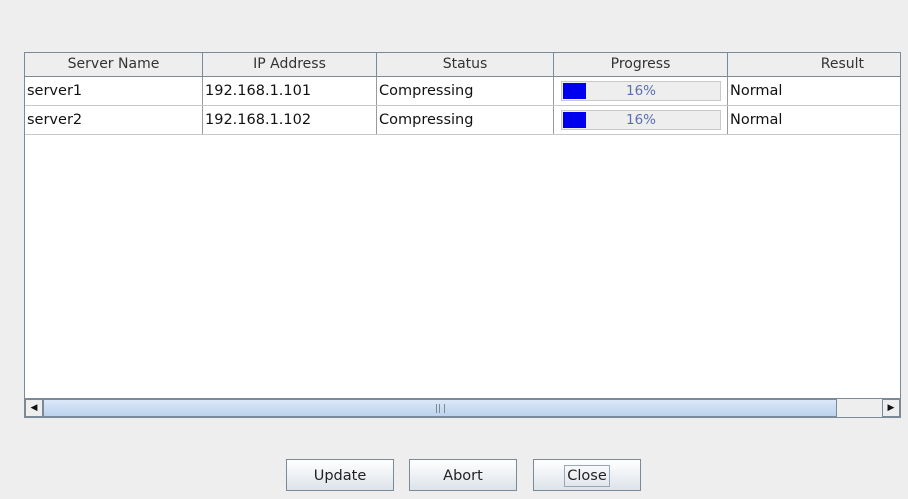 The height and width of the screenshot is (499, 908). I want to click on scrollbar-track, so click(462, 408).